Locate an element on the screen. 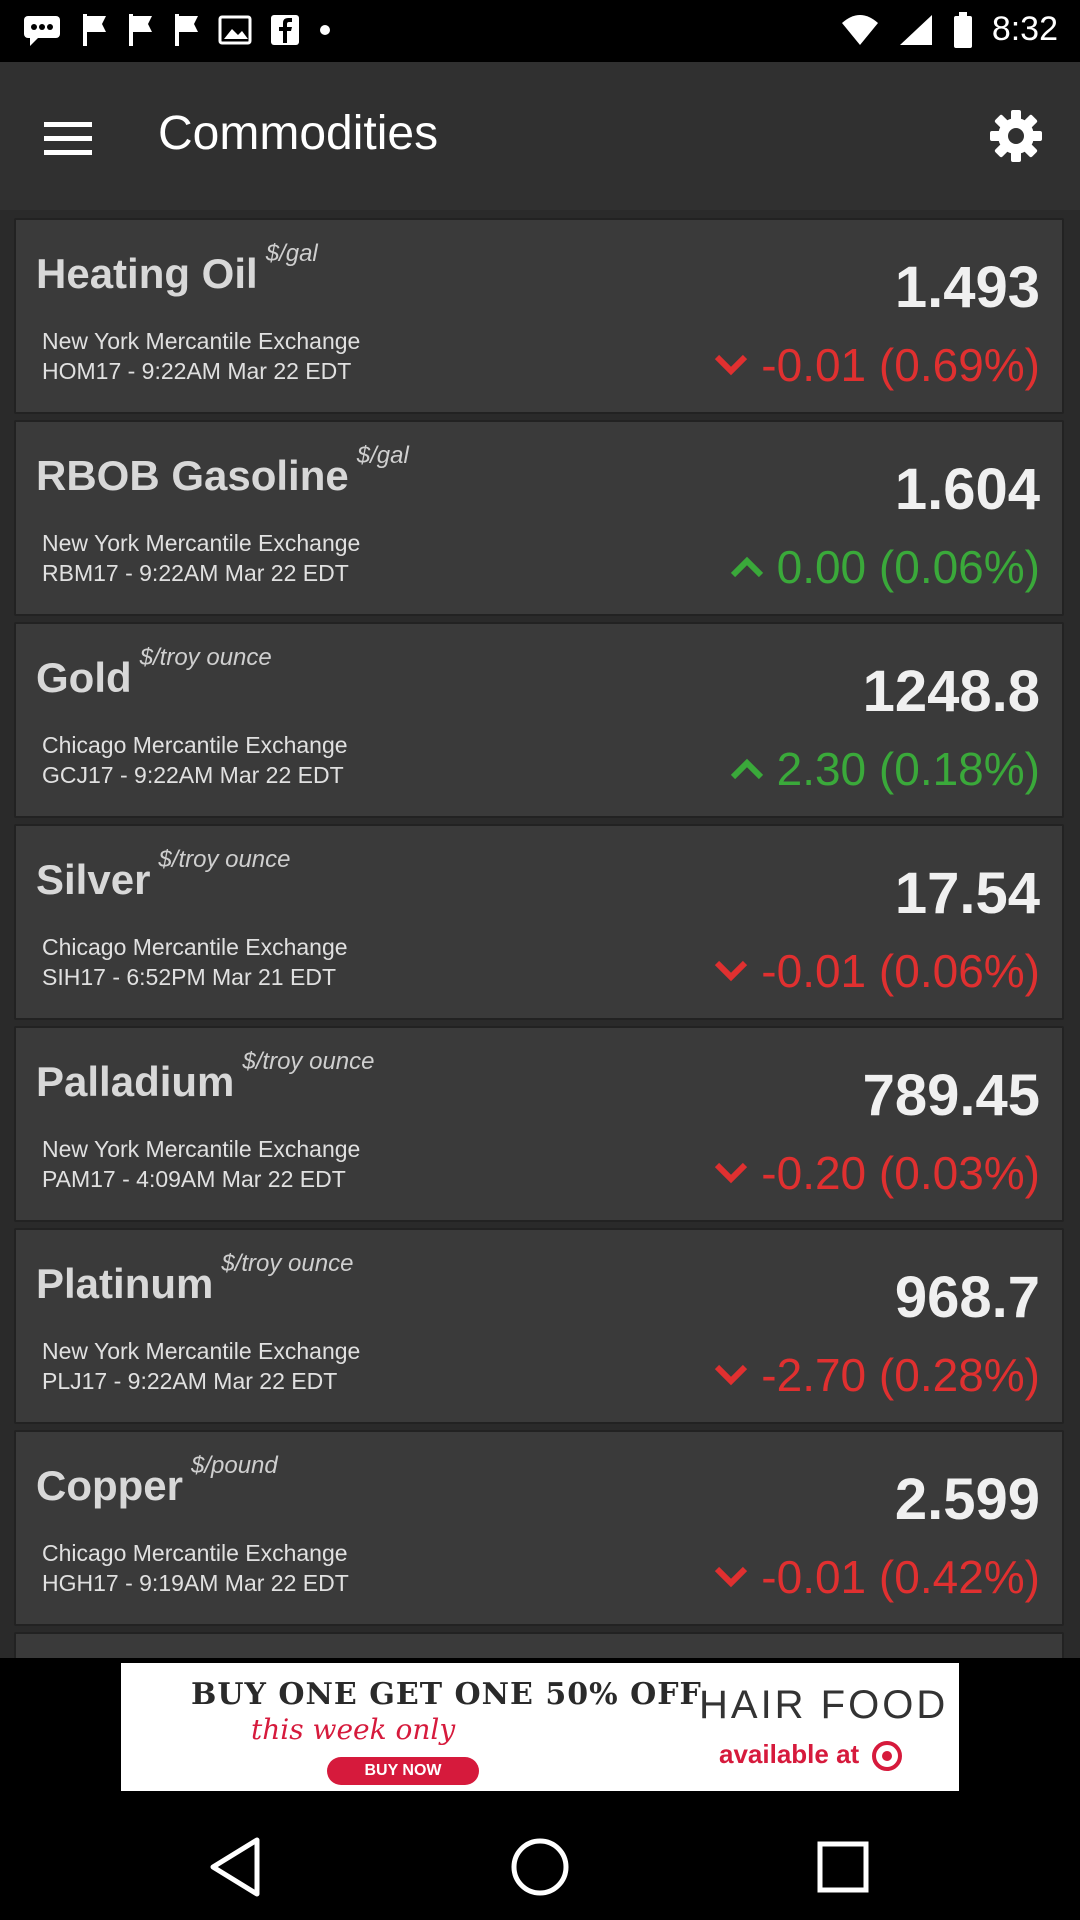  commodity-name-text: Heating Oil is located at coordinates (147, 273).